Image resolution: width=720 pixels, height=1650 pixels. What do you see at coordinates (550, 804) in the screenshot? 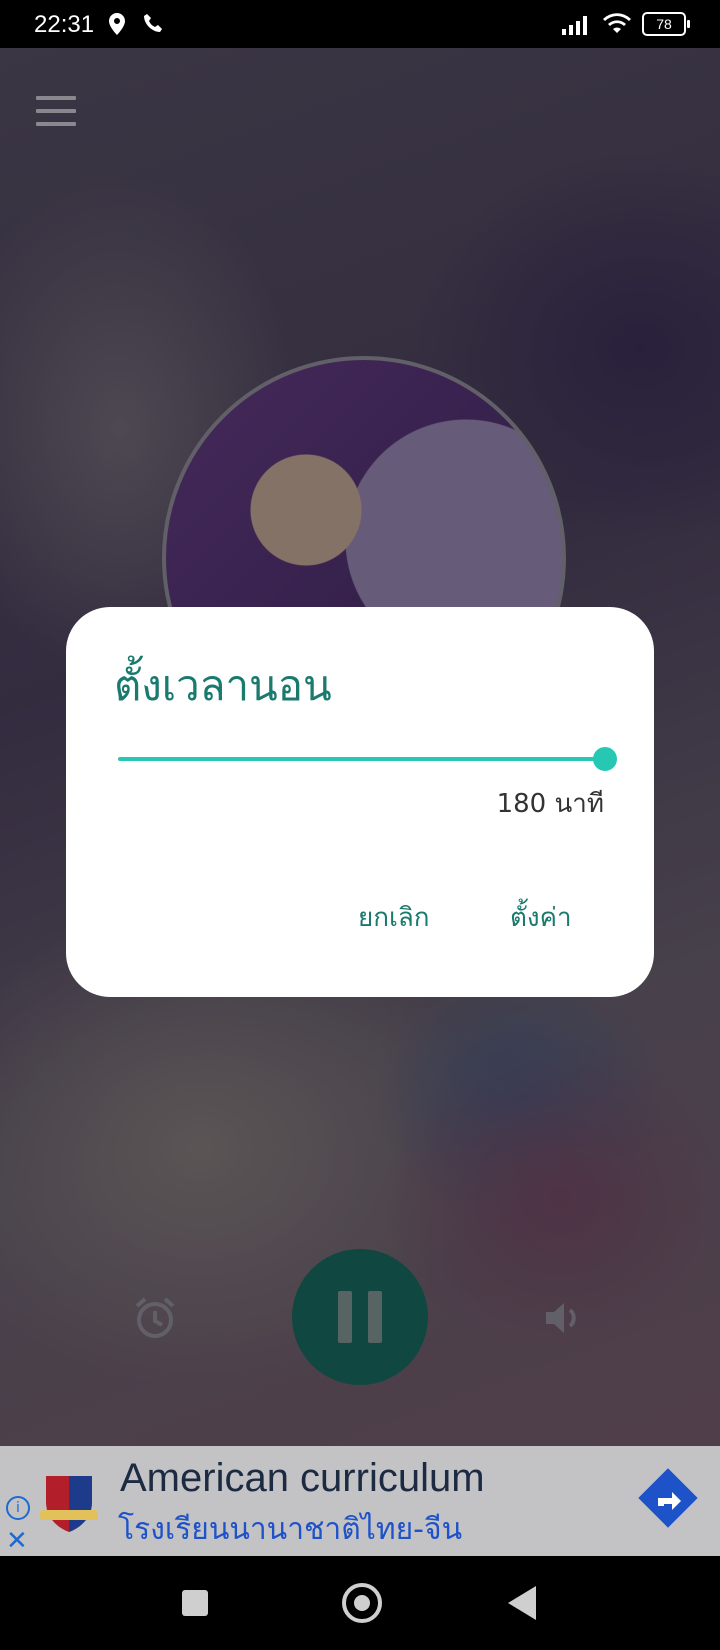
I see `slider-value-label: 180 นาที` at bounding box center [550, 804].